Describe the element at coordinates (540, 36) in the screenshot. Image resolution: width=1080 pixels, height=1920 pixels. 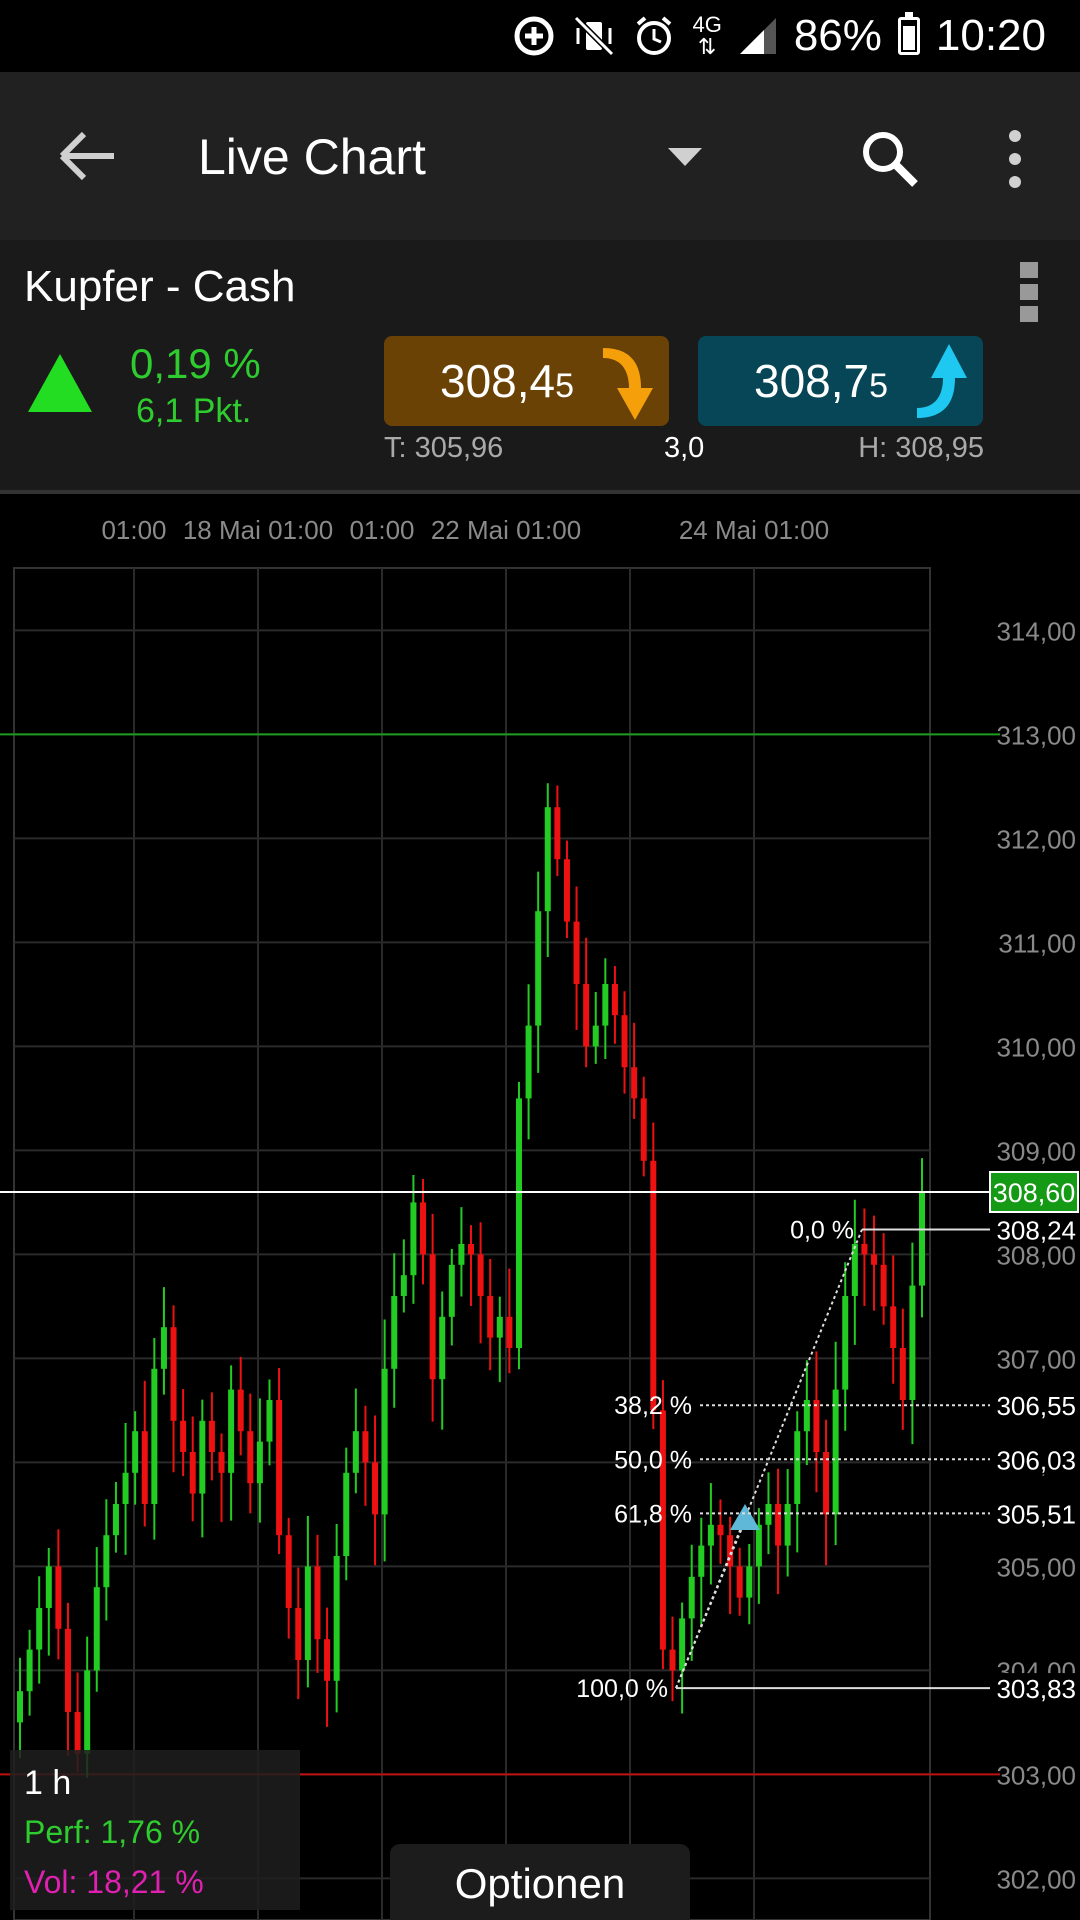
I see `status-bar: 4G ⇅ 86% 10:20` at that location.